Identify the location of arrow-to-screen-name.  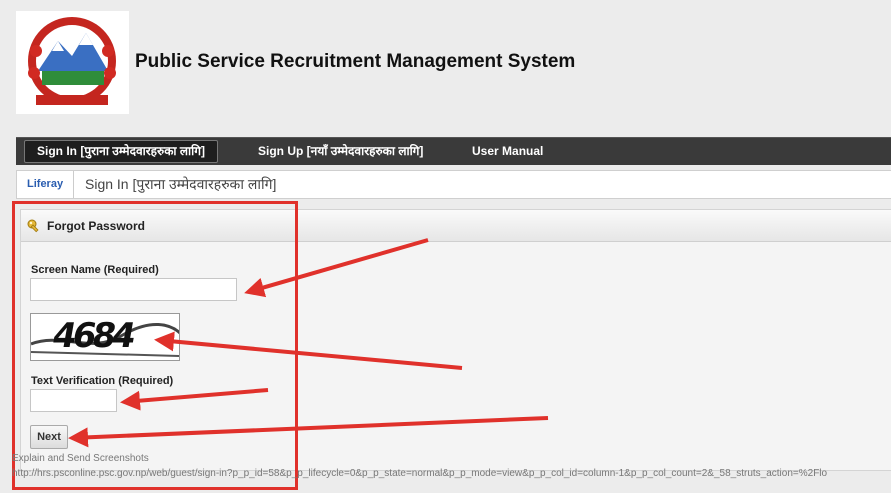
(336, 268).